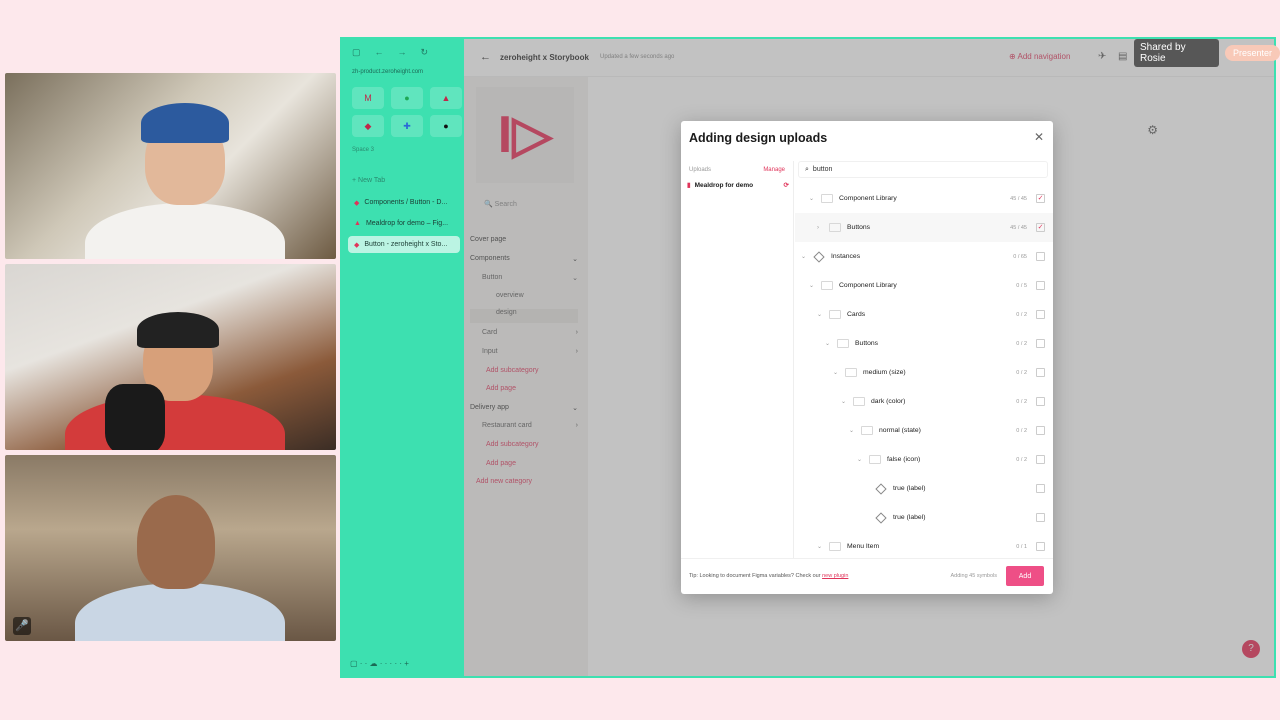 This screenshot has height=720, width=1280. Describe the element at coordinates (135, 417) in the screenshot. I see `microphone` at that location.